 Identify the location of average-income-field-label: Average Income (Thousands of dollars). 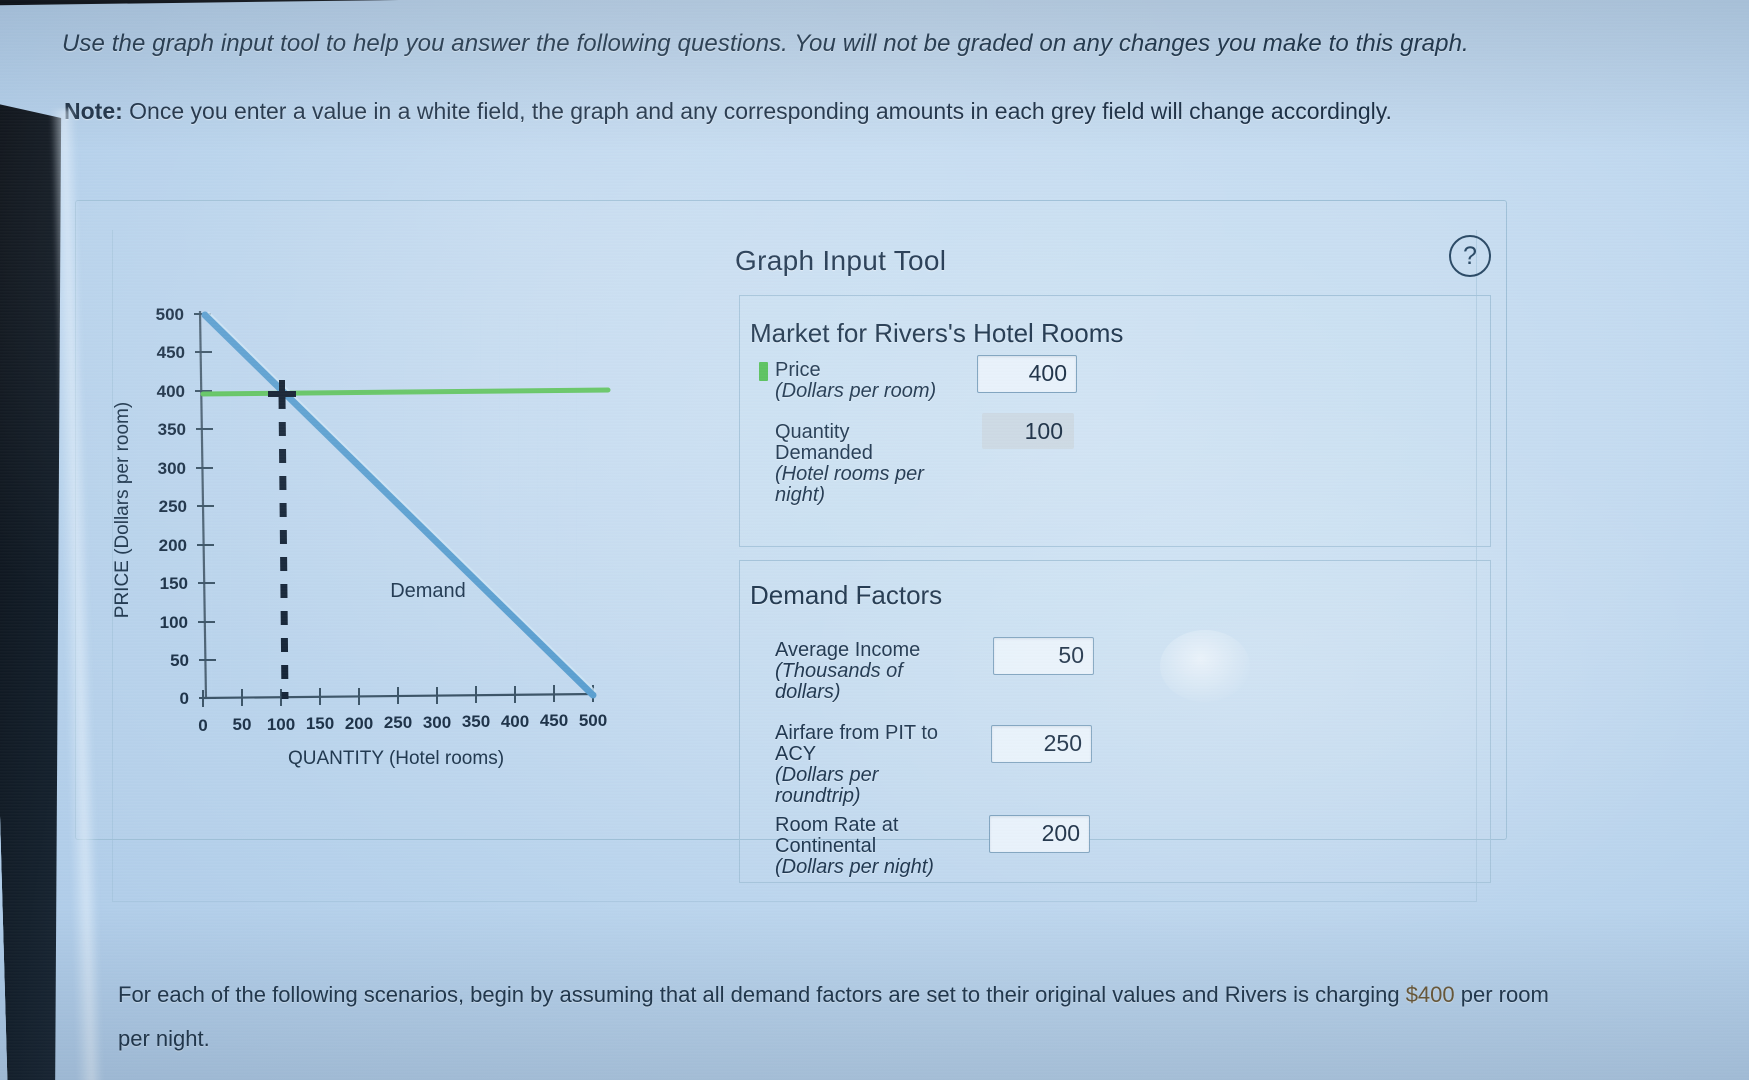
(882, 671).